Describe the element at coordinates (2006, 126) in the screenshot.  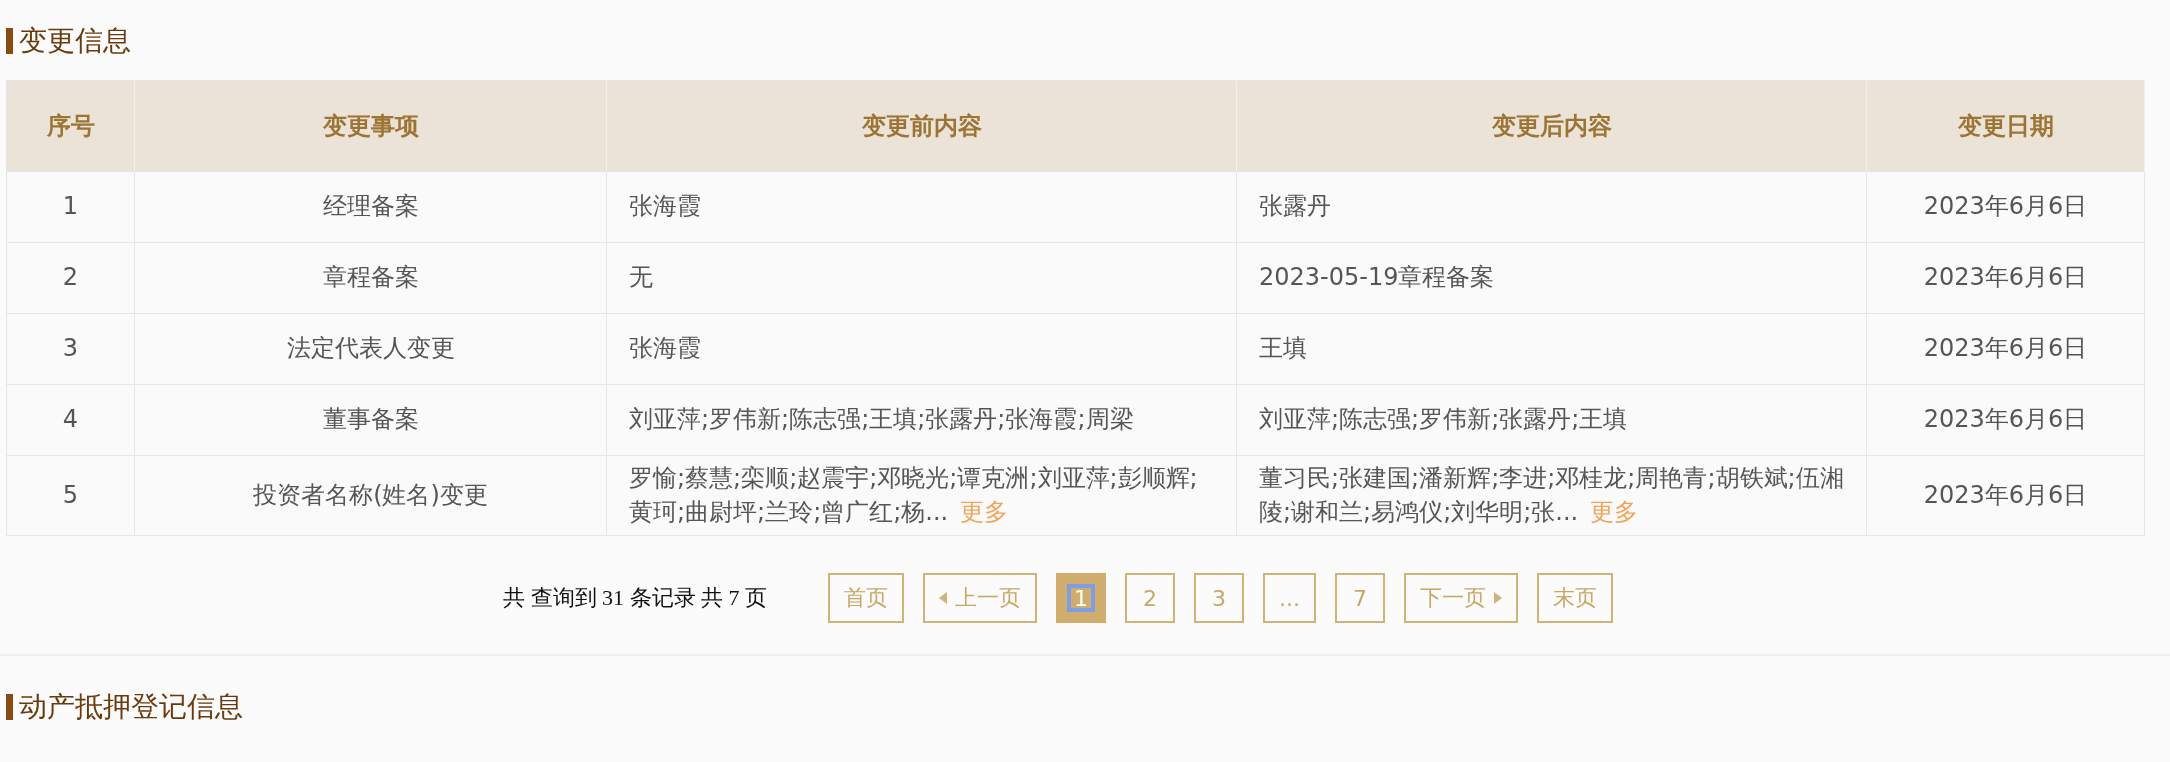
I see `column-header: 变更日期` at that location.